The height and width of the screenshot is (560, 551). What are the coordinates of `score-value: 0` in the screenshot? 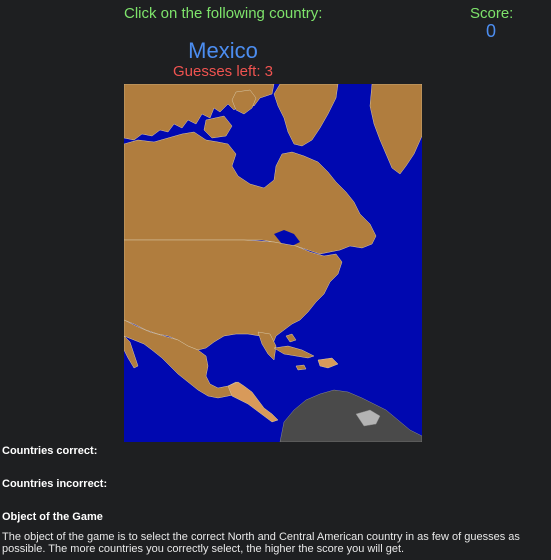 It's located at (491, 31).